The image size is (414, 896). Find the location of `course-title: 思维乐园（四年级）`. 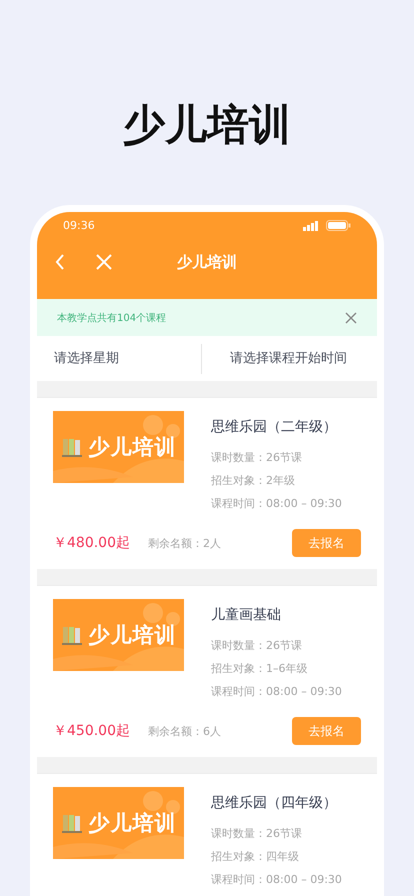

course-title: 思维乐园（四年级） is located at coordinates (276, 803).